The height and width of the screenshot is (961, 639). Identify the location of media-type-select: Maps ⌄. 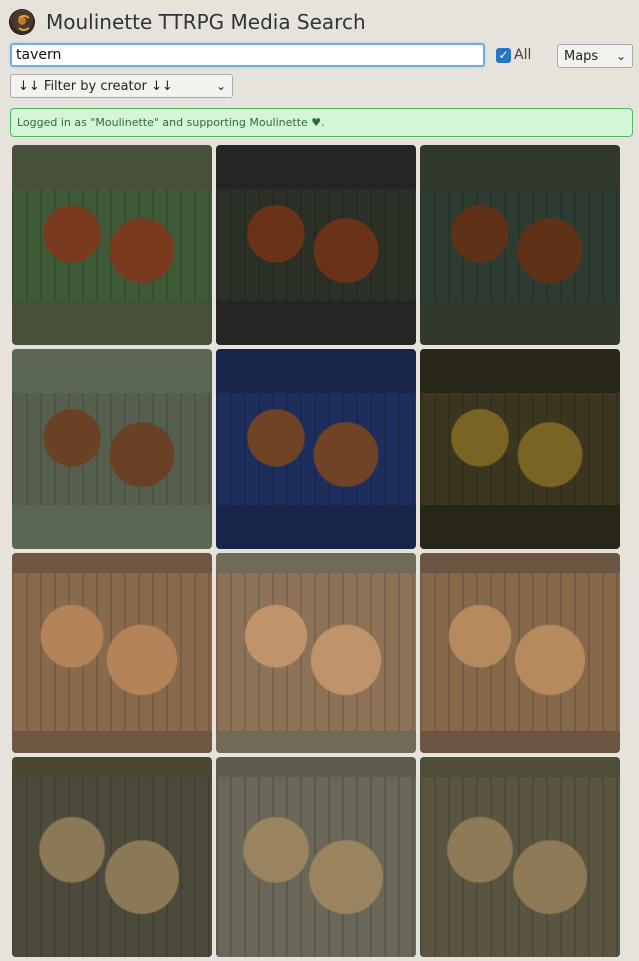
(595, 56).